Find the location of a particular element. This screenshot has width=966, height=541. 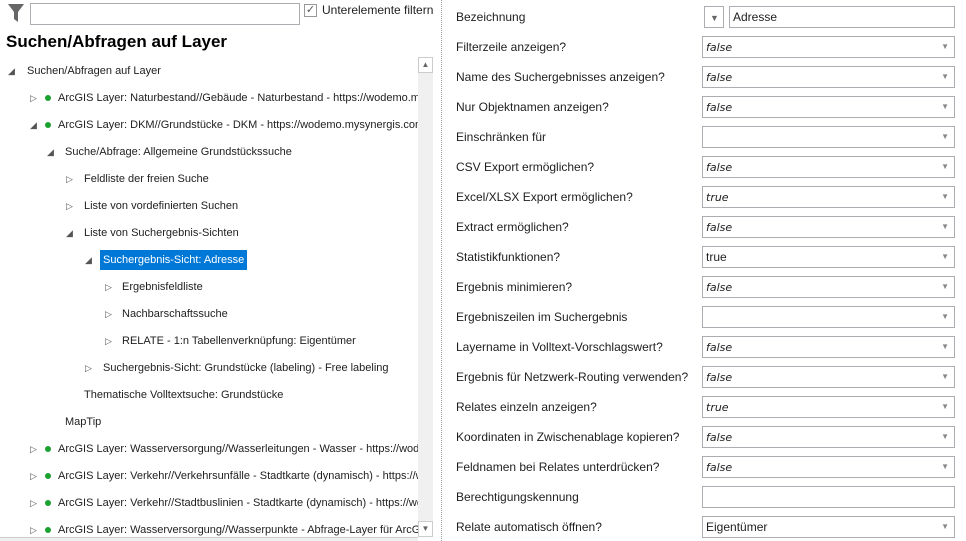

tree-item: ▷ Liste von vordefinierten Suchen is located at coordinates (209, 206).